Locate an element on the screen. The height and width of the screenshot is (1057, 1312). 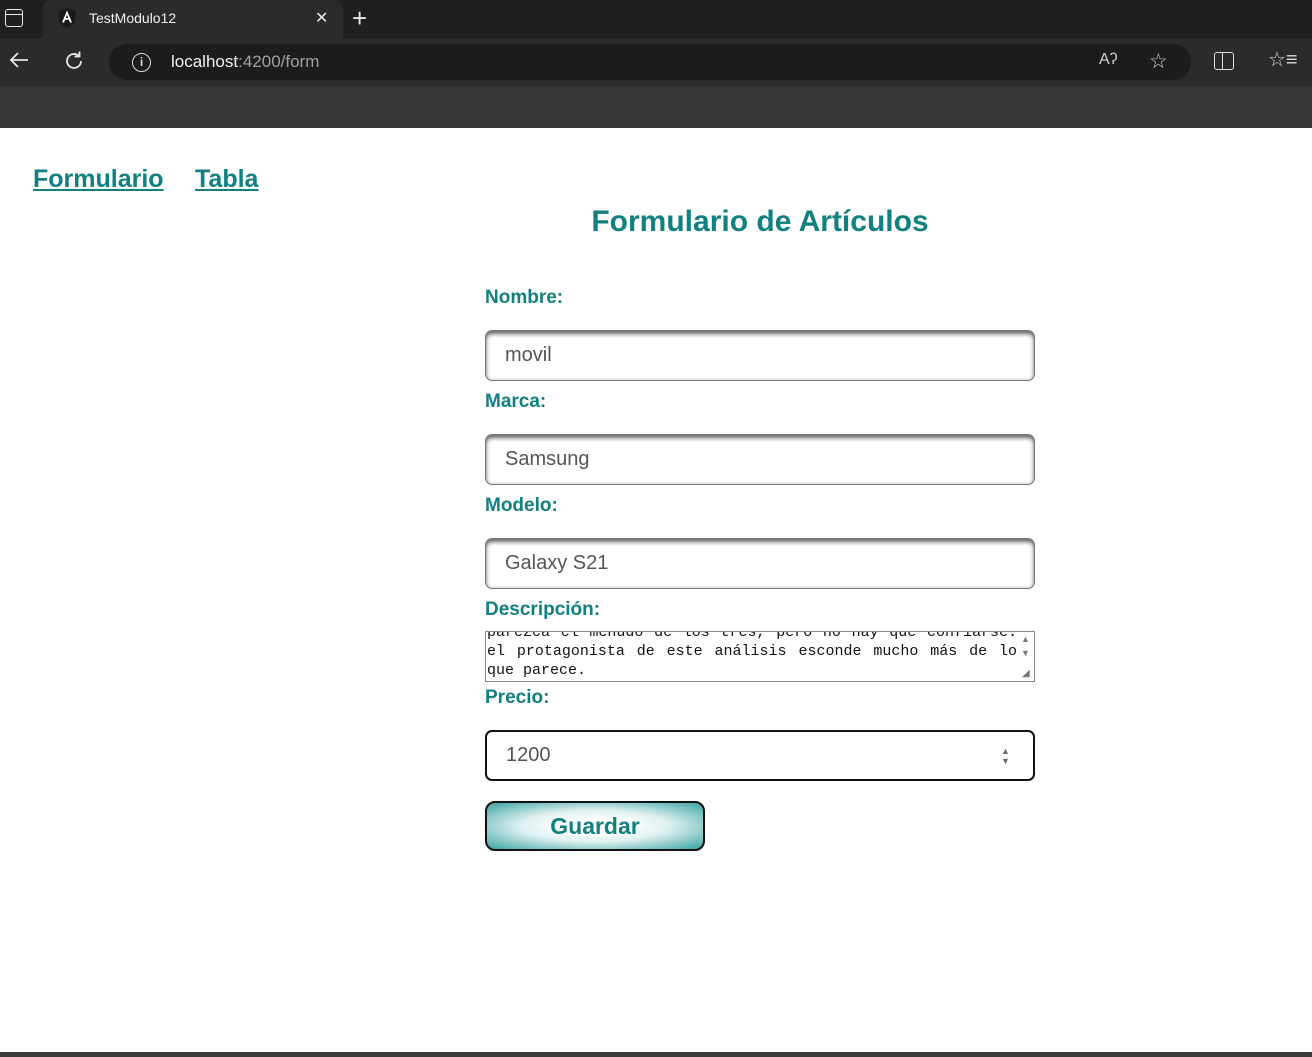
back-arrow-icon is located at coordinates (20, 60).